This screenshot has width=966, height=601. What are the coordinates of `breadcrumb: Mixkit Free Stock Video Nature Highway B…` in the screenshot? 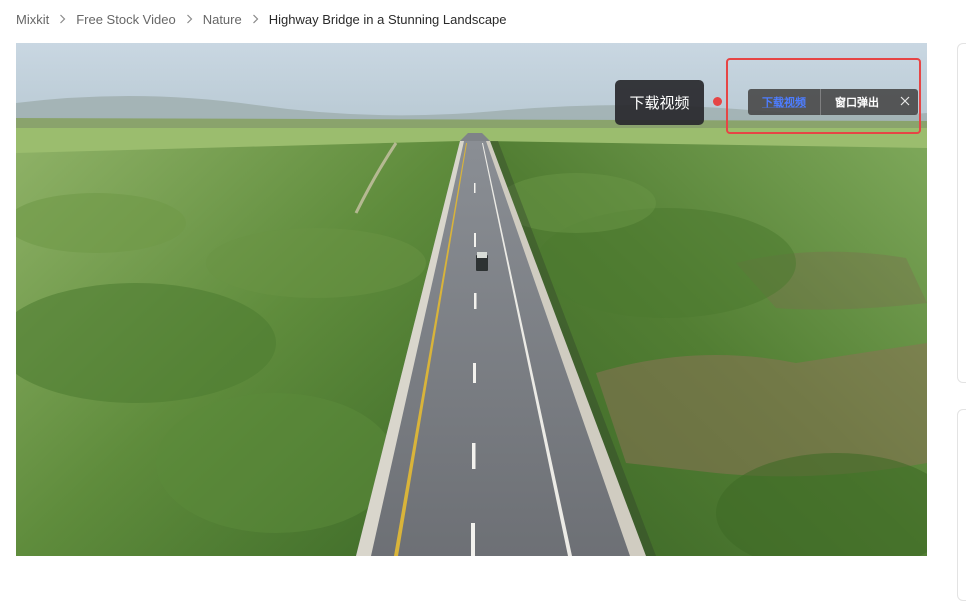 It's located at (261, 19).